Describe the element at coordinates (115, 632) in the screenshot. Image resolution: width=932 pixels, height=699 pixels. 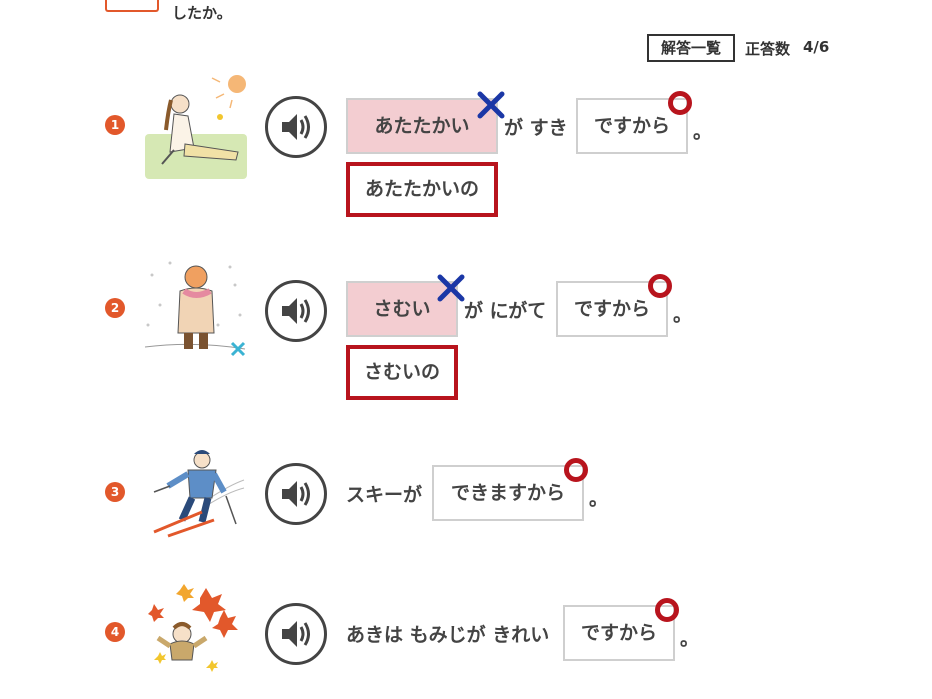
I see `question-number: 4` at that location.